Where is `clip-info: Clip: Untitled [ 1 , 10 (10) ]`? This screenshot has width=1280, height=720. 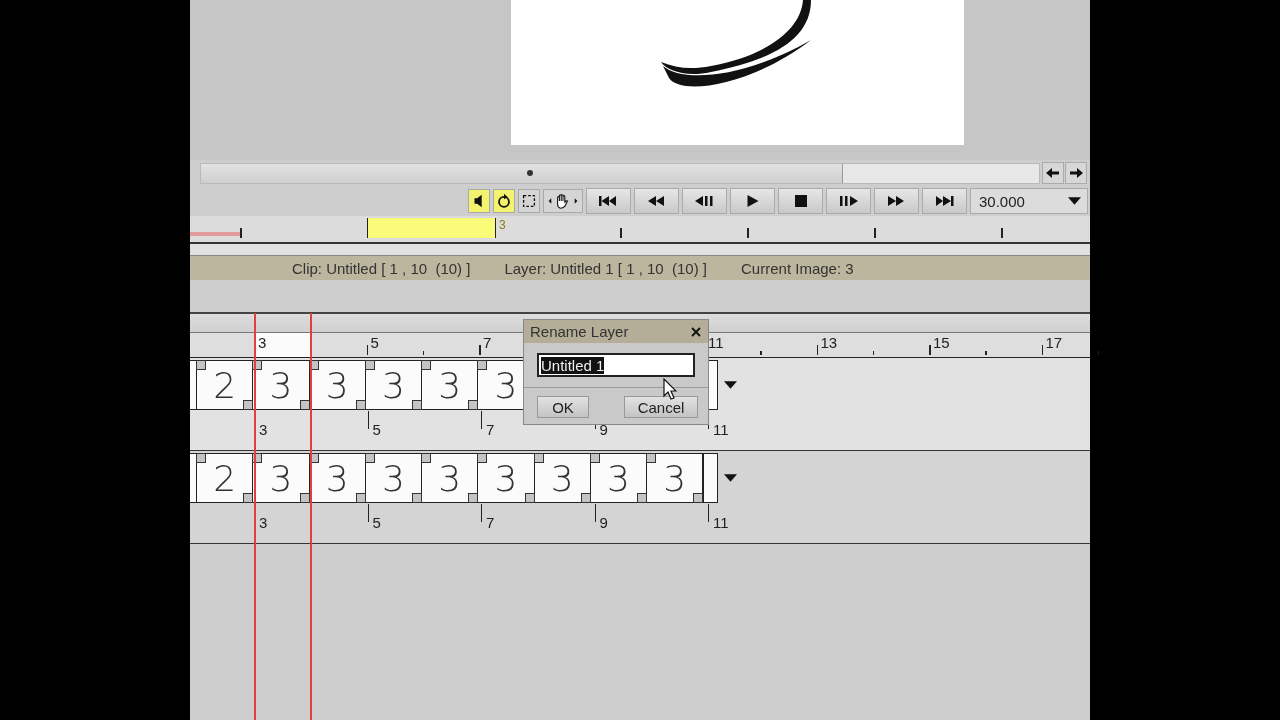 clip-info: Clip: Untitled [ 1 , 10 (10) ] is located at coordinates (381, 268).